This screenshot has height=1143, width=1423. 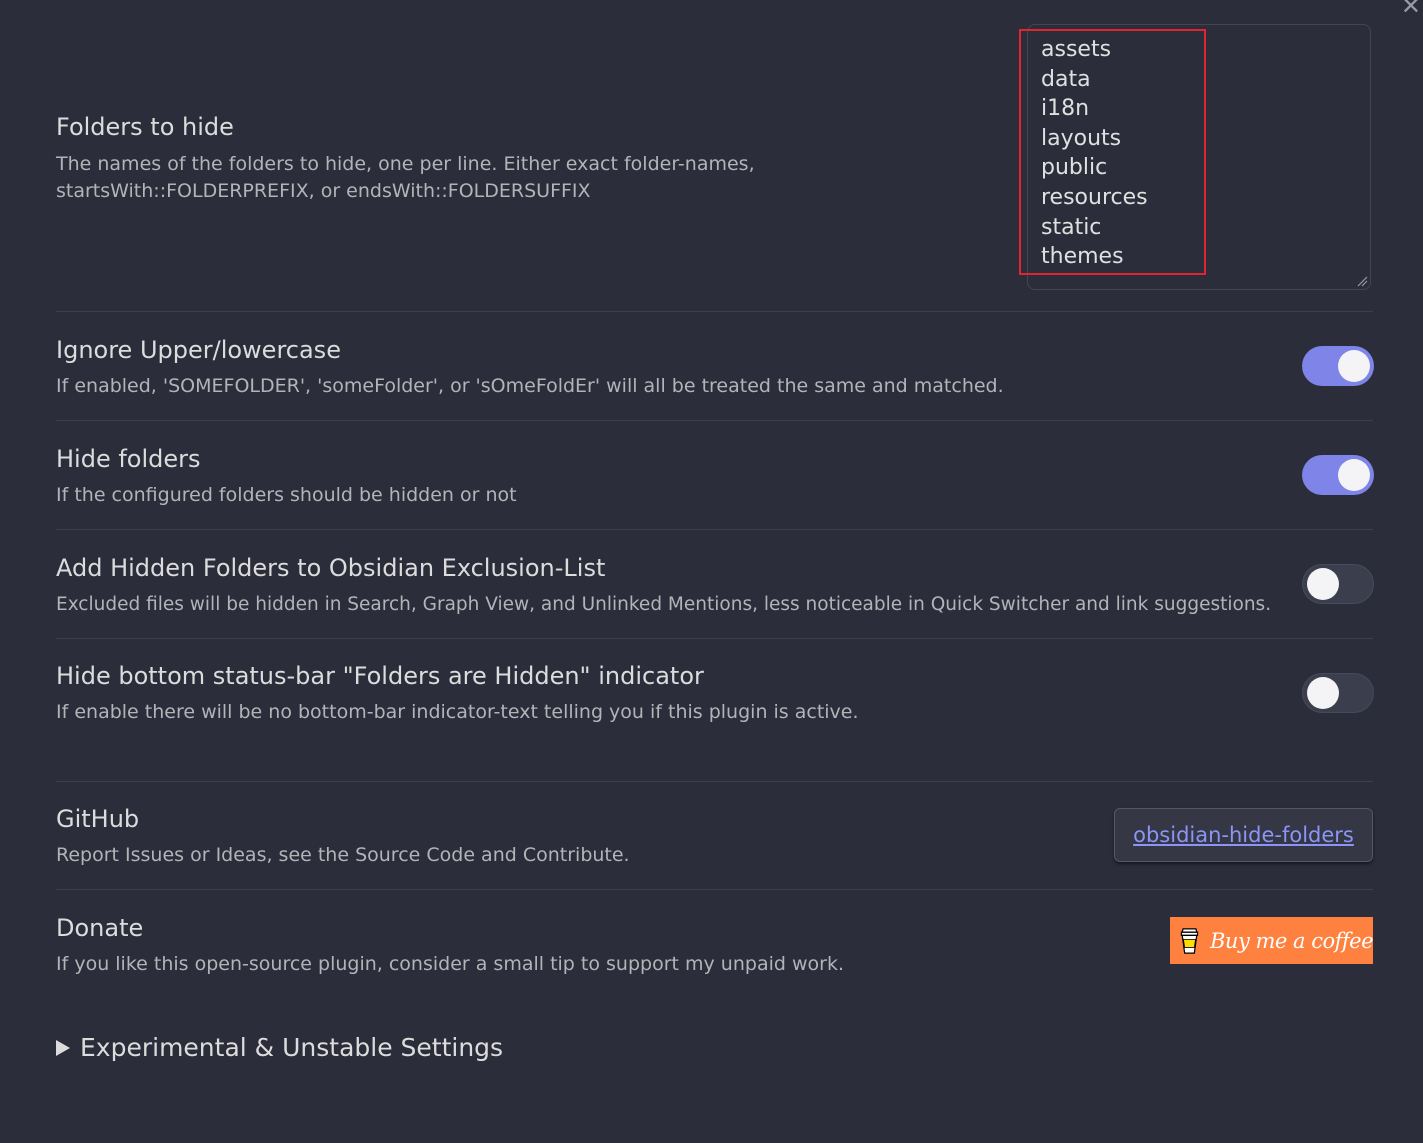 I want to click on ignore-case-toggle, so click(x=1338, y=366).